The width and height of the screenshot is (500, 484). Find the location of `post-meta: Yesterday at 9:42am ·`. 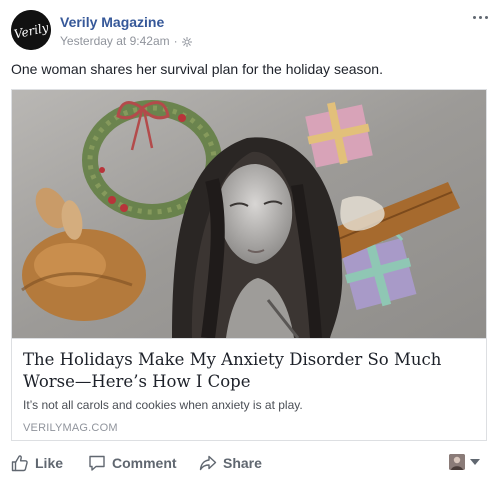

post-meta: Yesterday at 9:42am · is located at coordinates (126, 41).